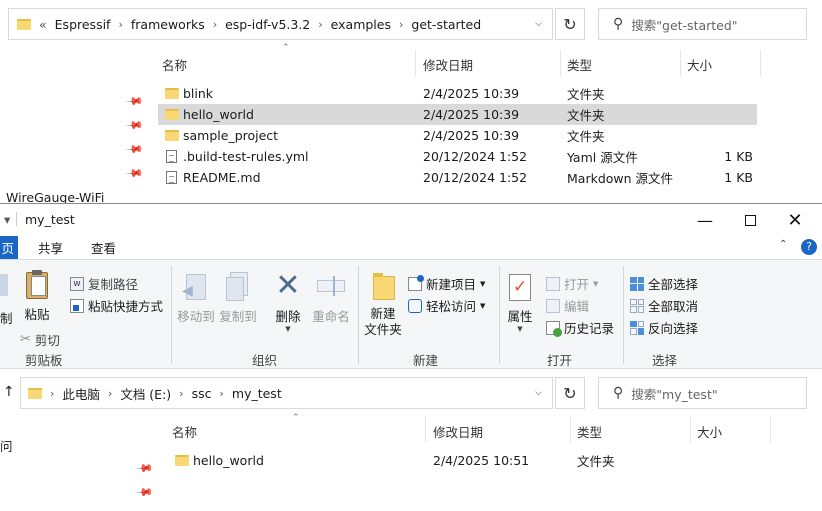 The height and width of the screenshot is (511, 822). I want to click on sidebar-item-partial: 问, so click(6, 445).